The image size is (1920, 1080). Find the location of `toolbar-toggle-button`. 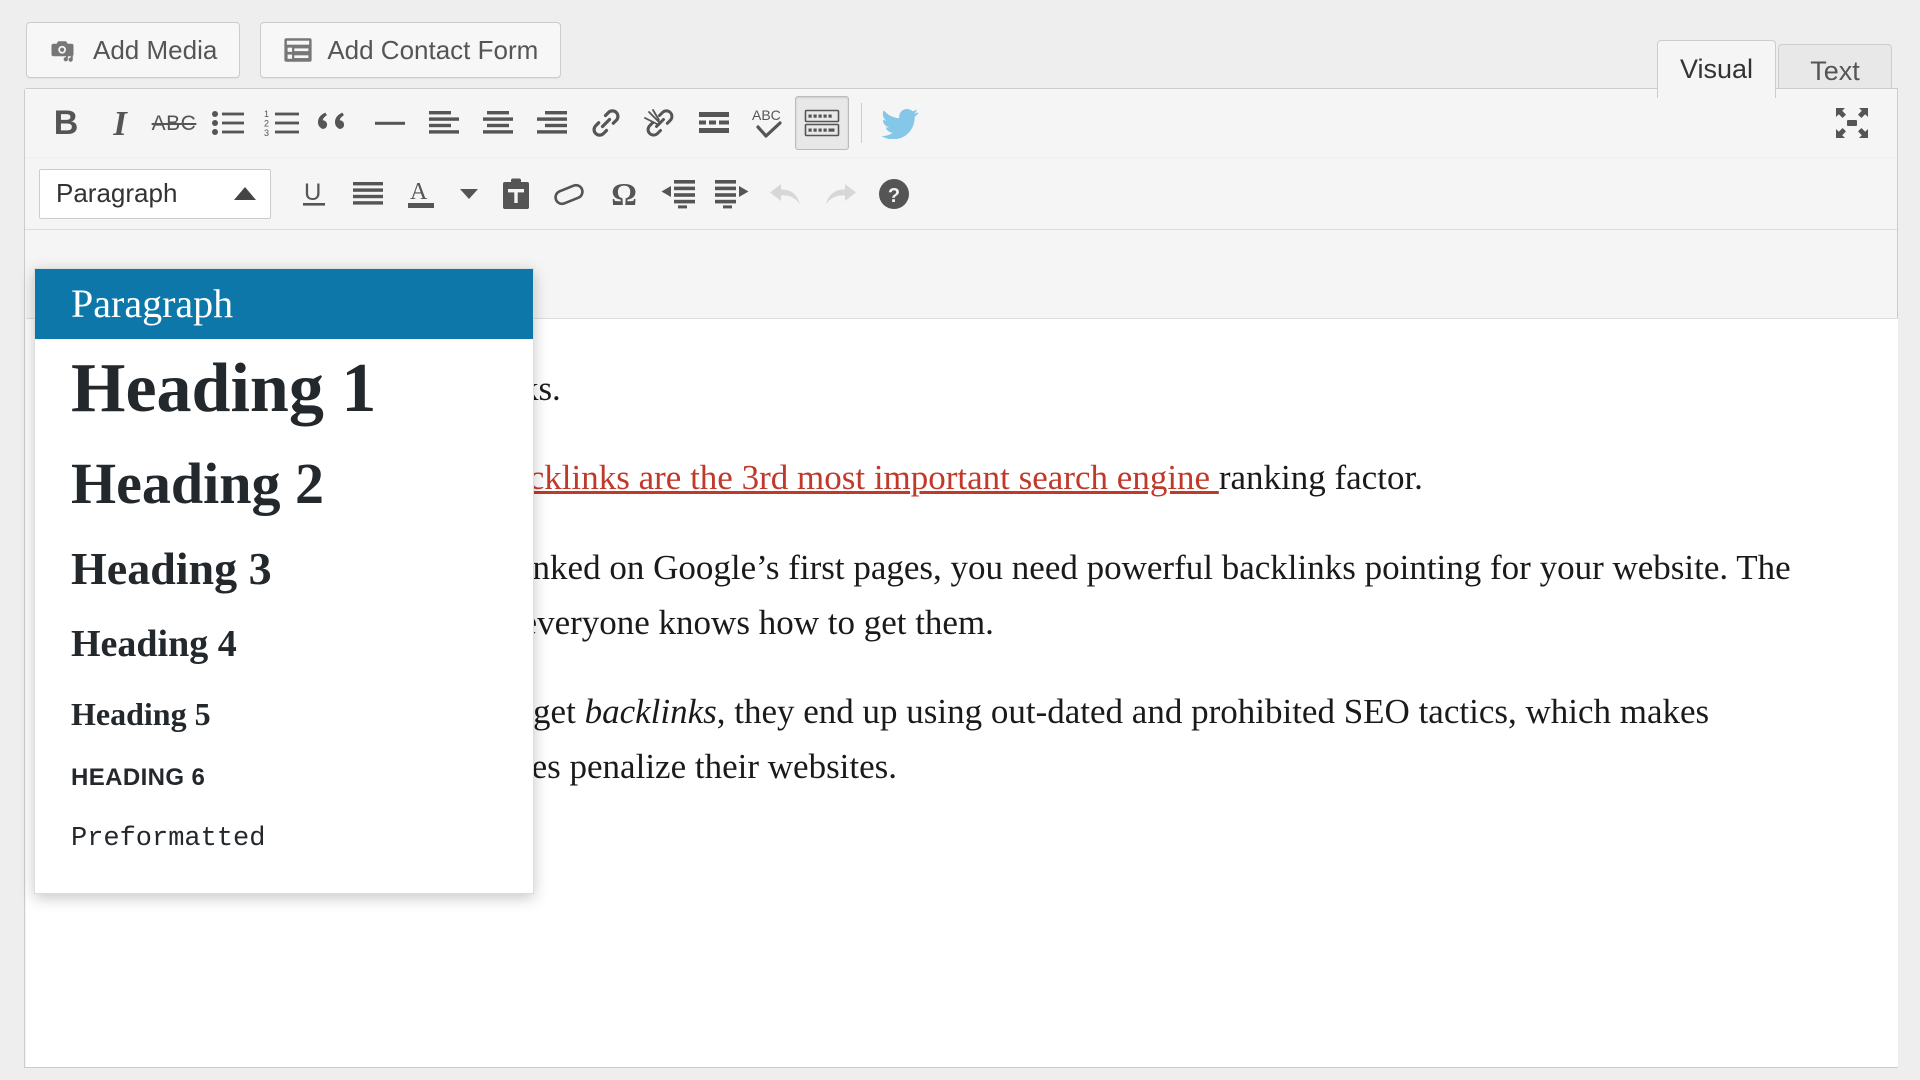

toolbar-toggle-button is located at coordinates (822, 123).